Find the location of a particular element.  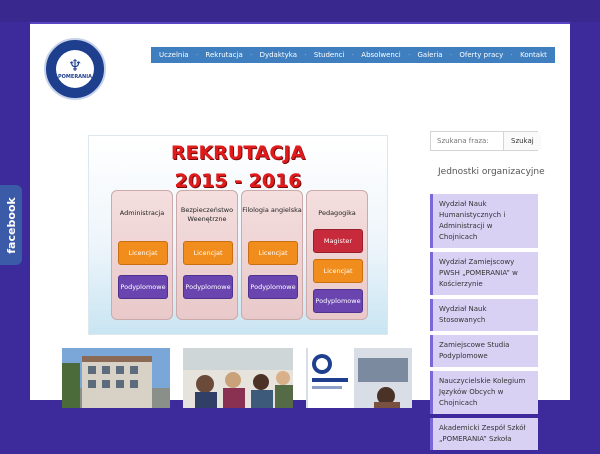

banner-title: REKRUTACJA is located at coordinates (238, 153).